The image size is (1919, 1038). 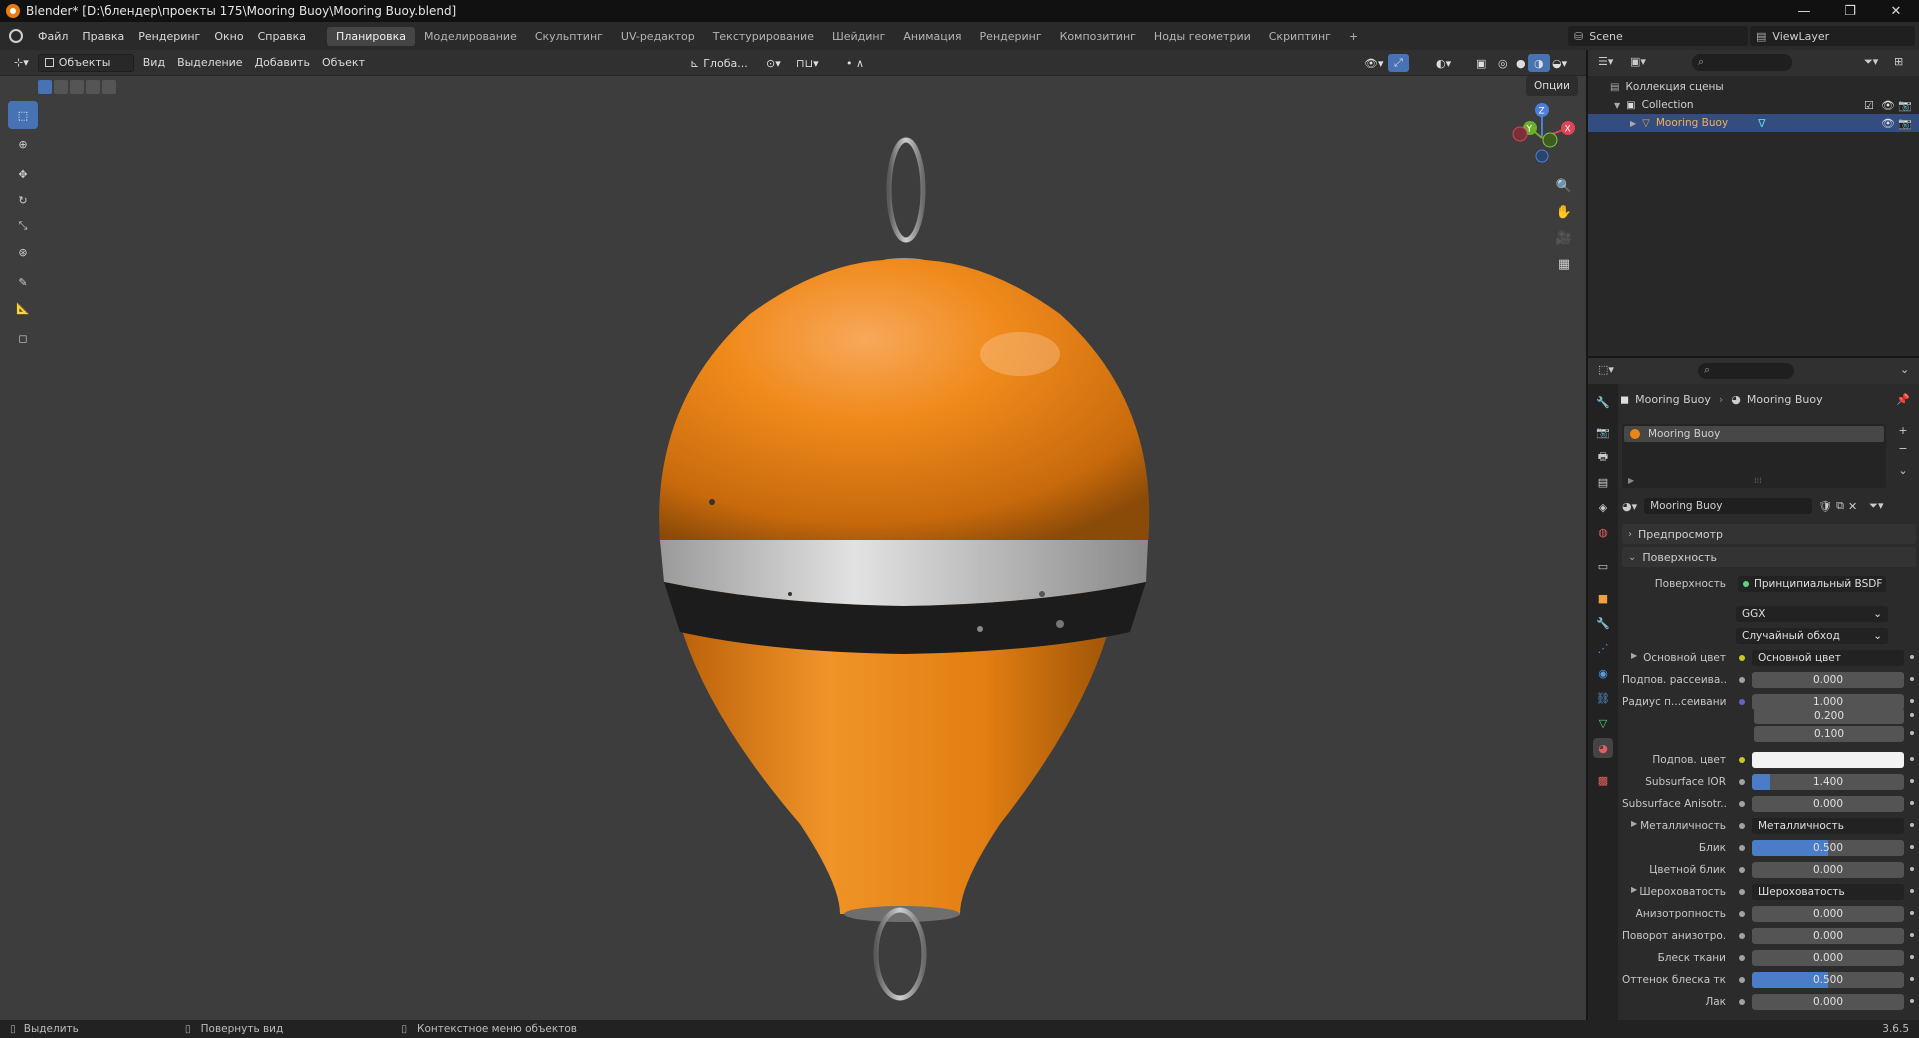 I want to click on zoom-icon: 🔍, so click(x=1564, y=186).